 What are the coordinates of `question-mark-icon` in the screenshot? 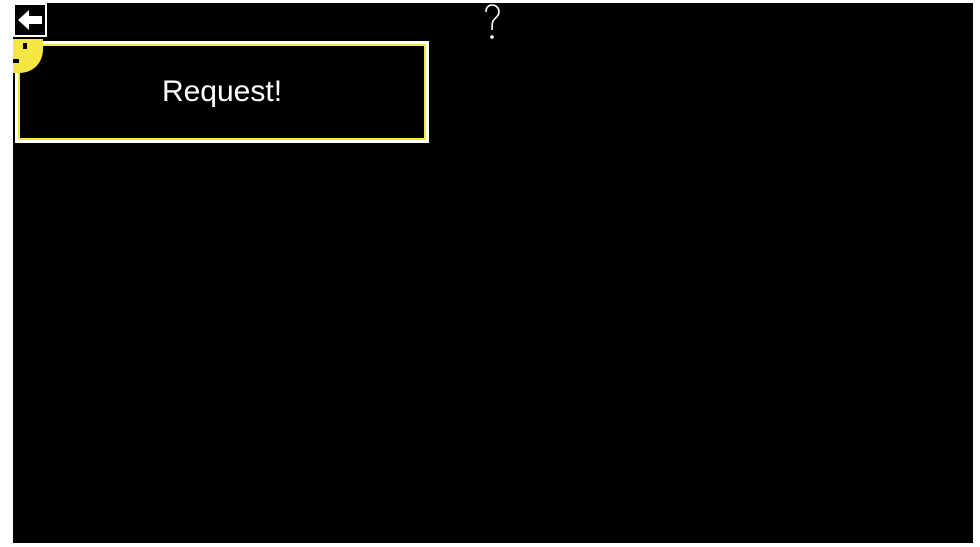 It's located at (492, 23).